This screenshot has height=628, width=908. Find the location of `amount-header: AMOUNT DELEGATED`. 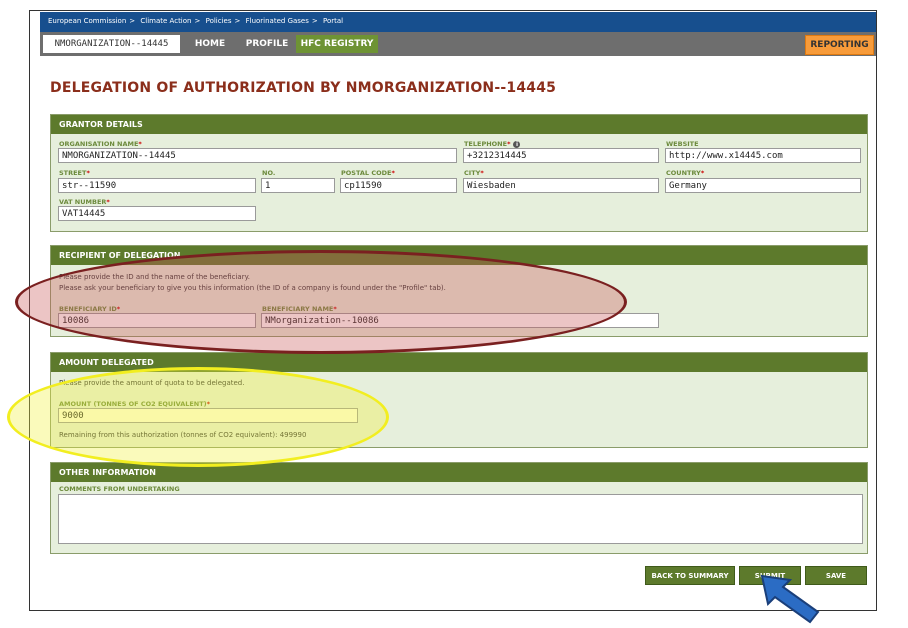

amount-header: AMOUNT DELEGATED is located at coordinates (459, 362).